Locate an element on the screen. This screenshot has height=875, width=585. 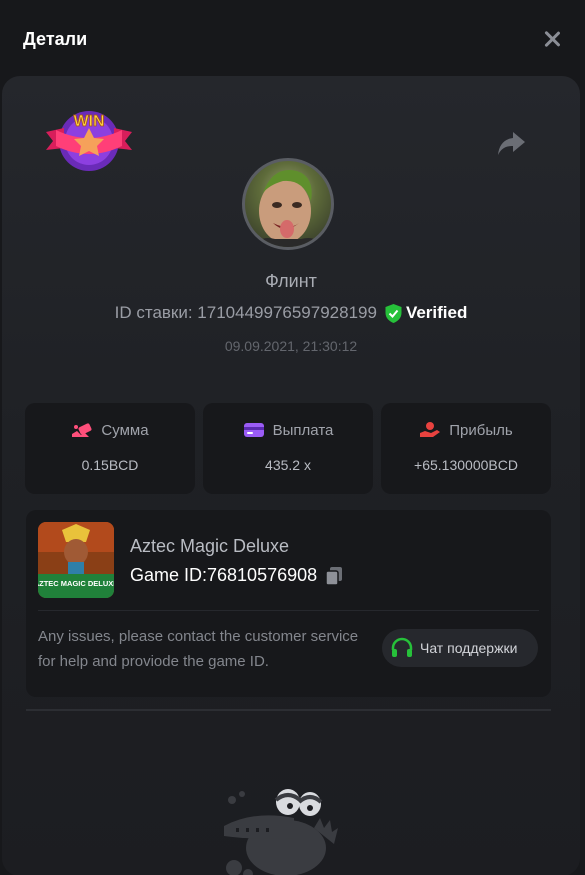
stat-amount-head: Сумма is located at coordinates (110, 430).